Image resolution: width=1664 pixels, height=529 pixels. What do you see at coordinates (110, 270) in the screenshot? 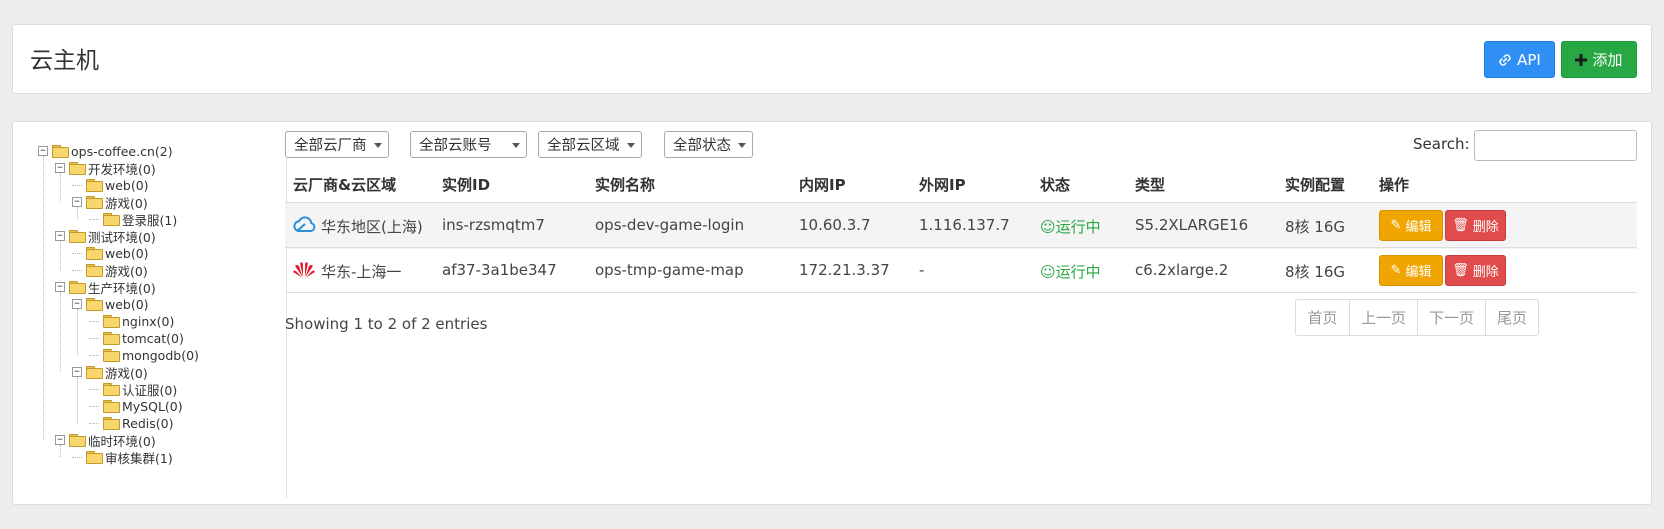
I see `tree-node: 游戏(0)` at bounding box center [110, 270].